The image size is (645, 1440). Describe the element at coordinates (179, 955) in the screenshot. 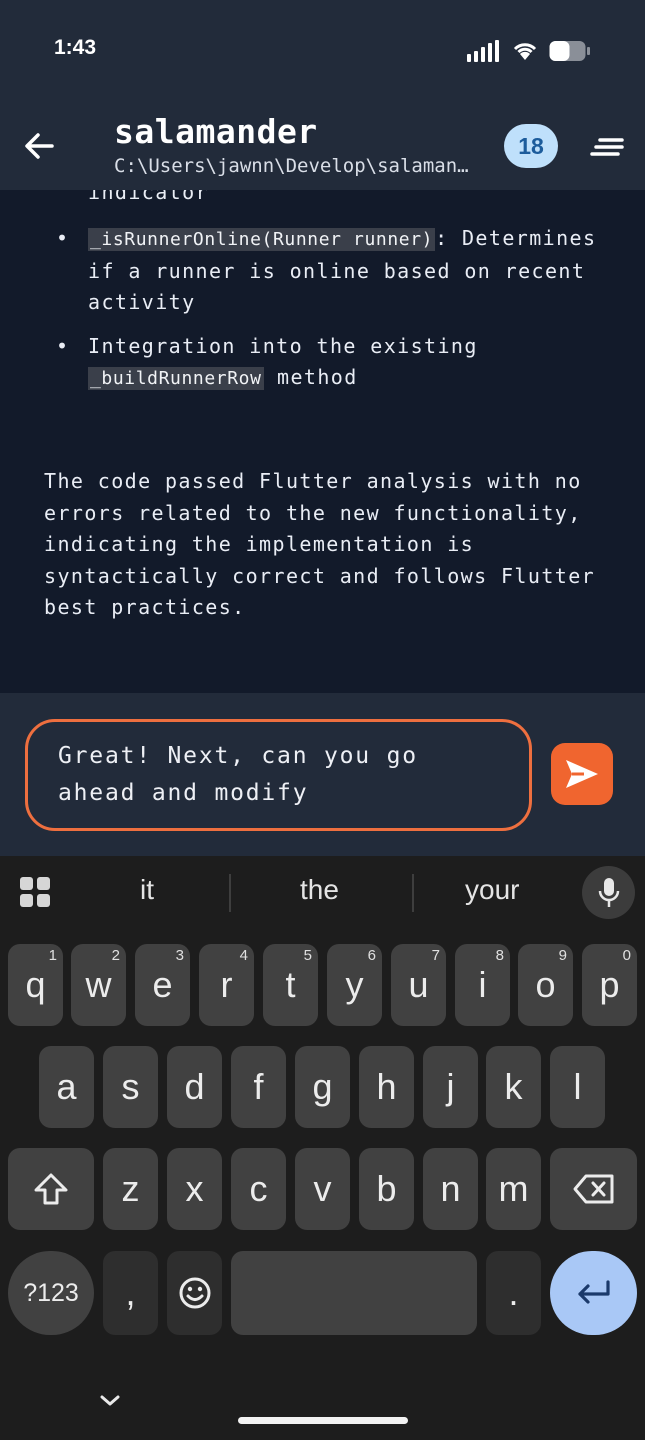

I see `key-hint: 3` at that location.